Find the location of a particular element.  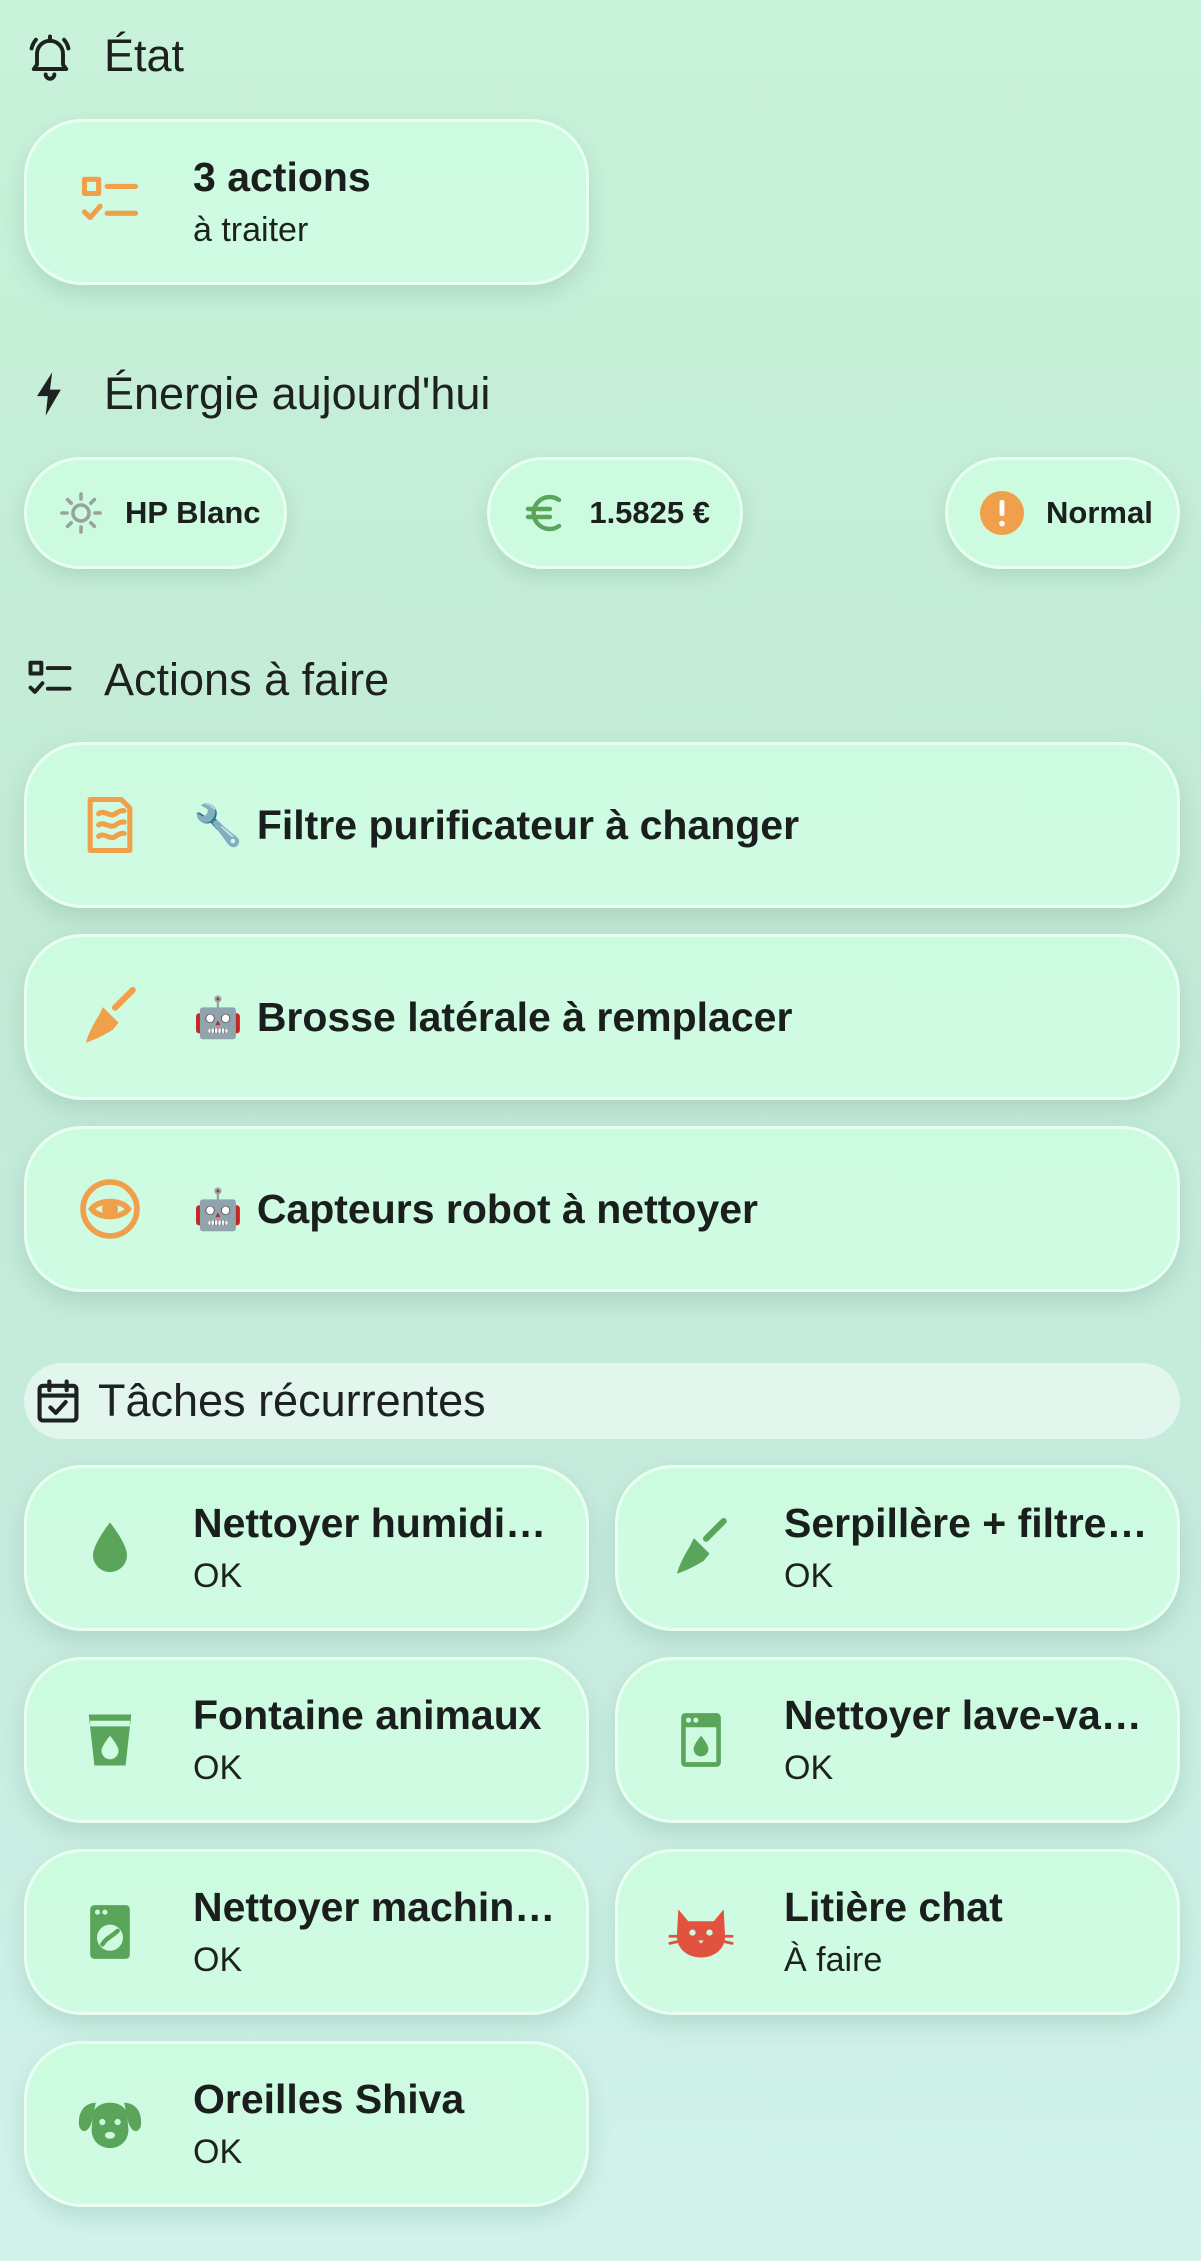

task-card: Nettoyer lave-vaisselle OK is located at coordinates (897, 1740).